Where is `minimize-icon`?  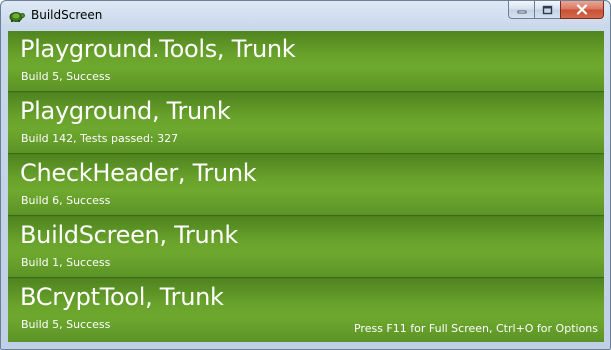
minimize-icon is located at coordinates (522, 10).